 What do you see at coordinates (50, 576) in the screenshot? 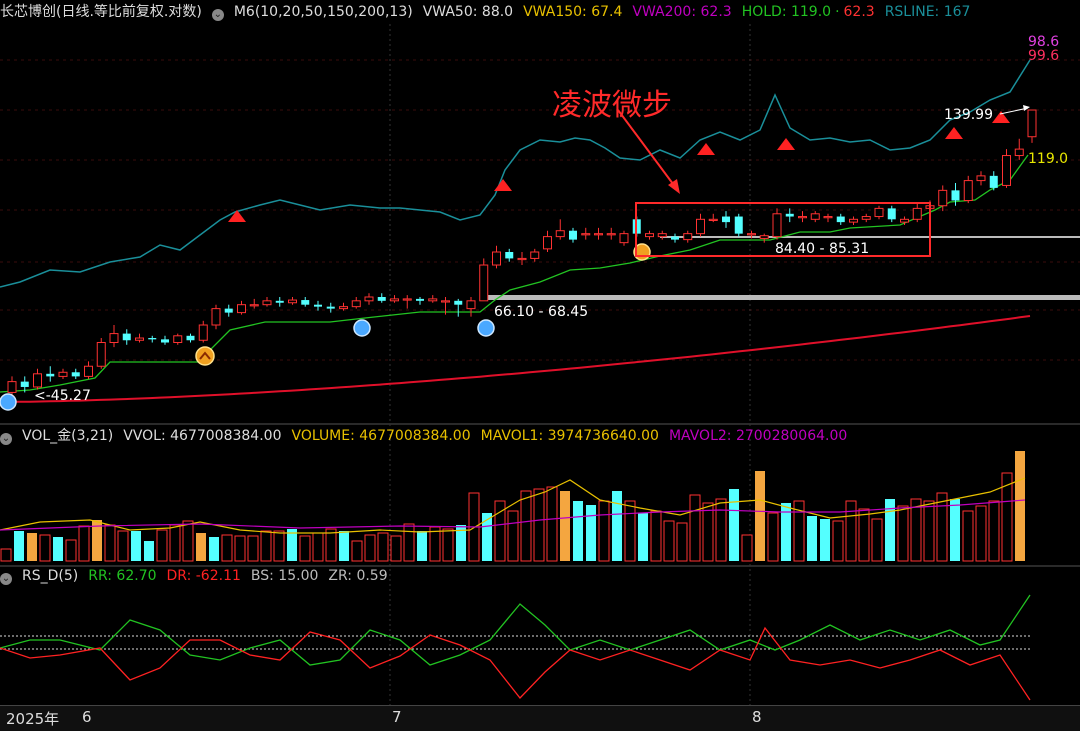
I see `rs-name: RS_D(5)` at bounding box center [50, 576].